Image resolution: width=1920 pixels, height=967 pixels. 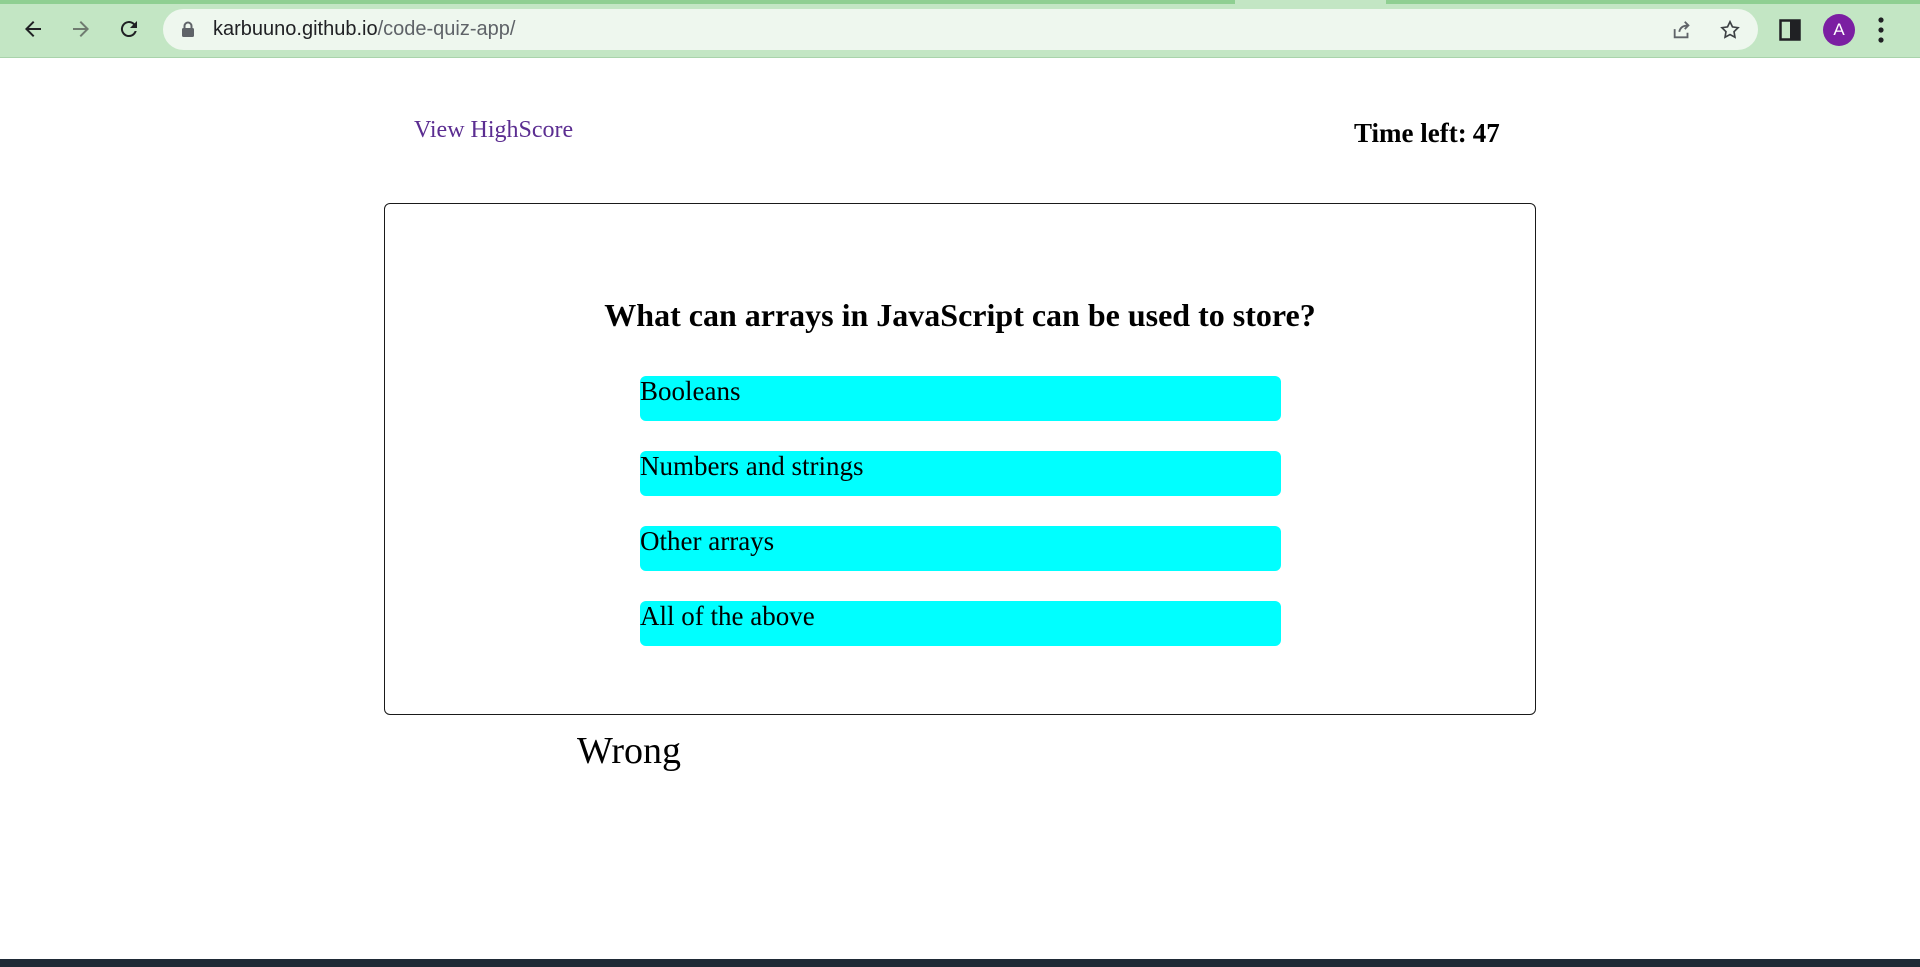 I want to click on reload-icon, so click(x=129, y=29).